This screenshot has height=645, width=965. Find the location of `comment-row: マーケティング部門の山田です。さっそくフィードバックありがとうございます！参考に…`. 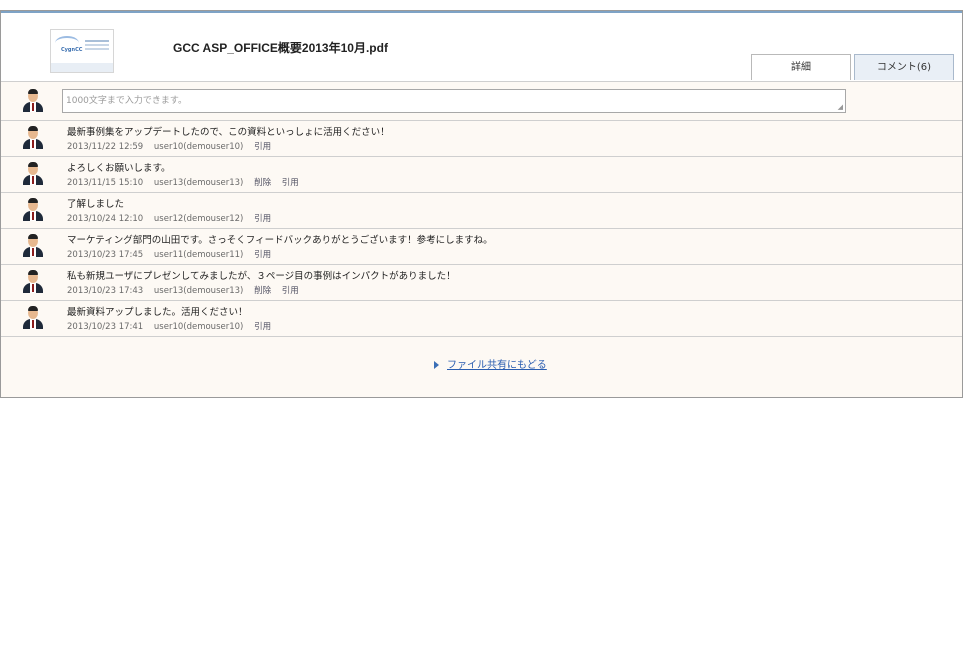

comment-row: マーケティング部門の山田です。さっそくフィードバックありがとうございます！参考に… is located at coordinates (481, 247).